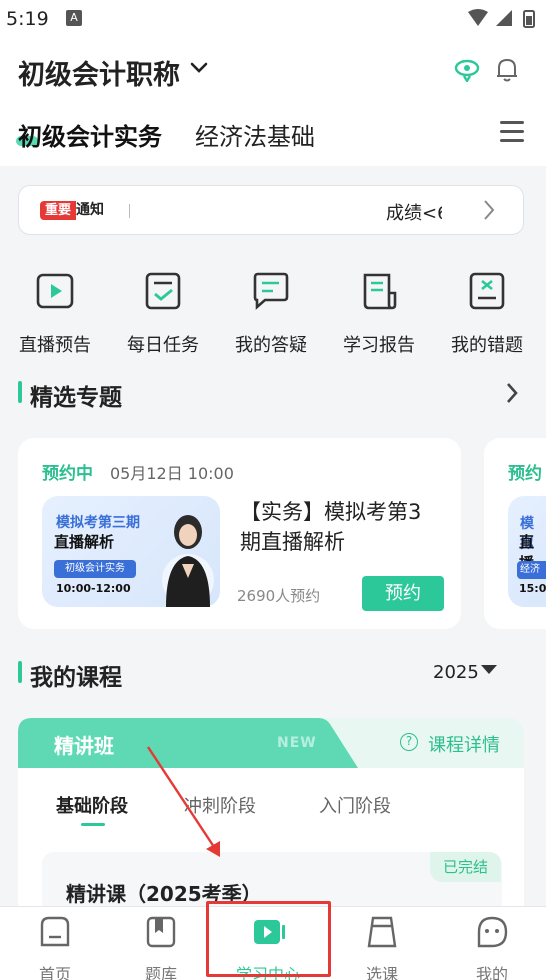 Image resolution: width=546 pixels, height=980 pixels. Describe the element at coordinates (161, 932) in the screenshot. I see `bank-icon` at that location.